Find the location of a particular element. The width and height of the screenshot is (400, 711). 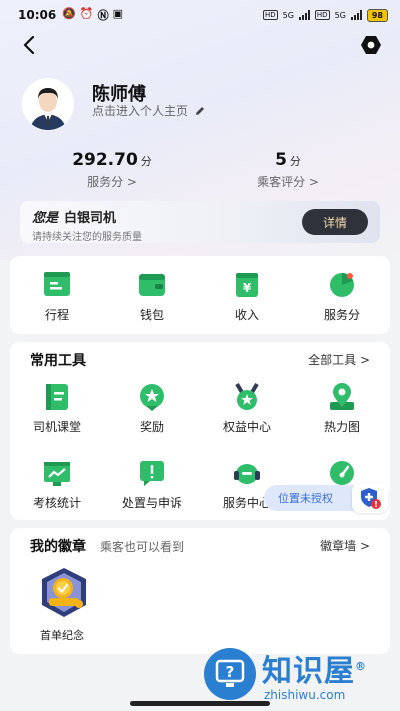

first-order-badge-label: 首单纪念 is located at coordinates (62, 635).